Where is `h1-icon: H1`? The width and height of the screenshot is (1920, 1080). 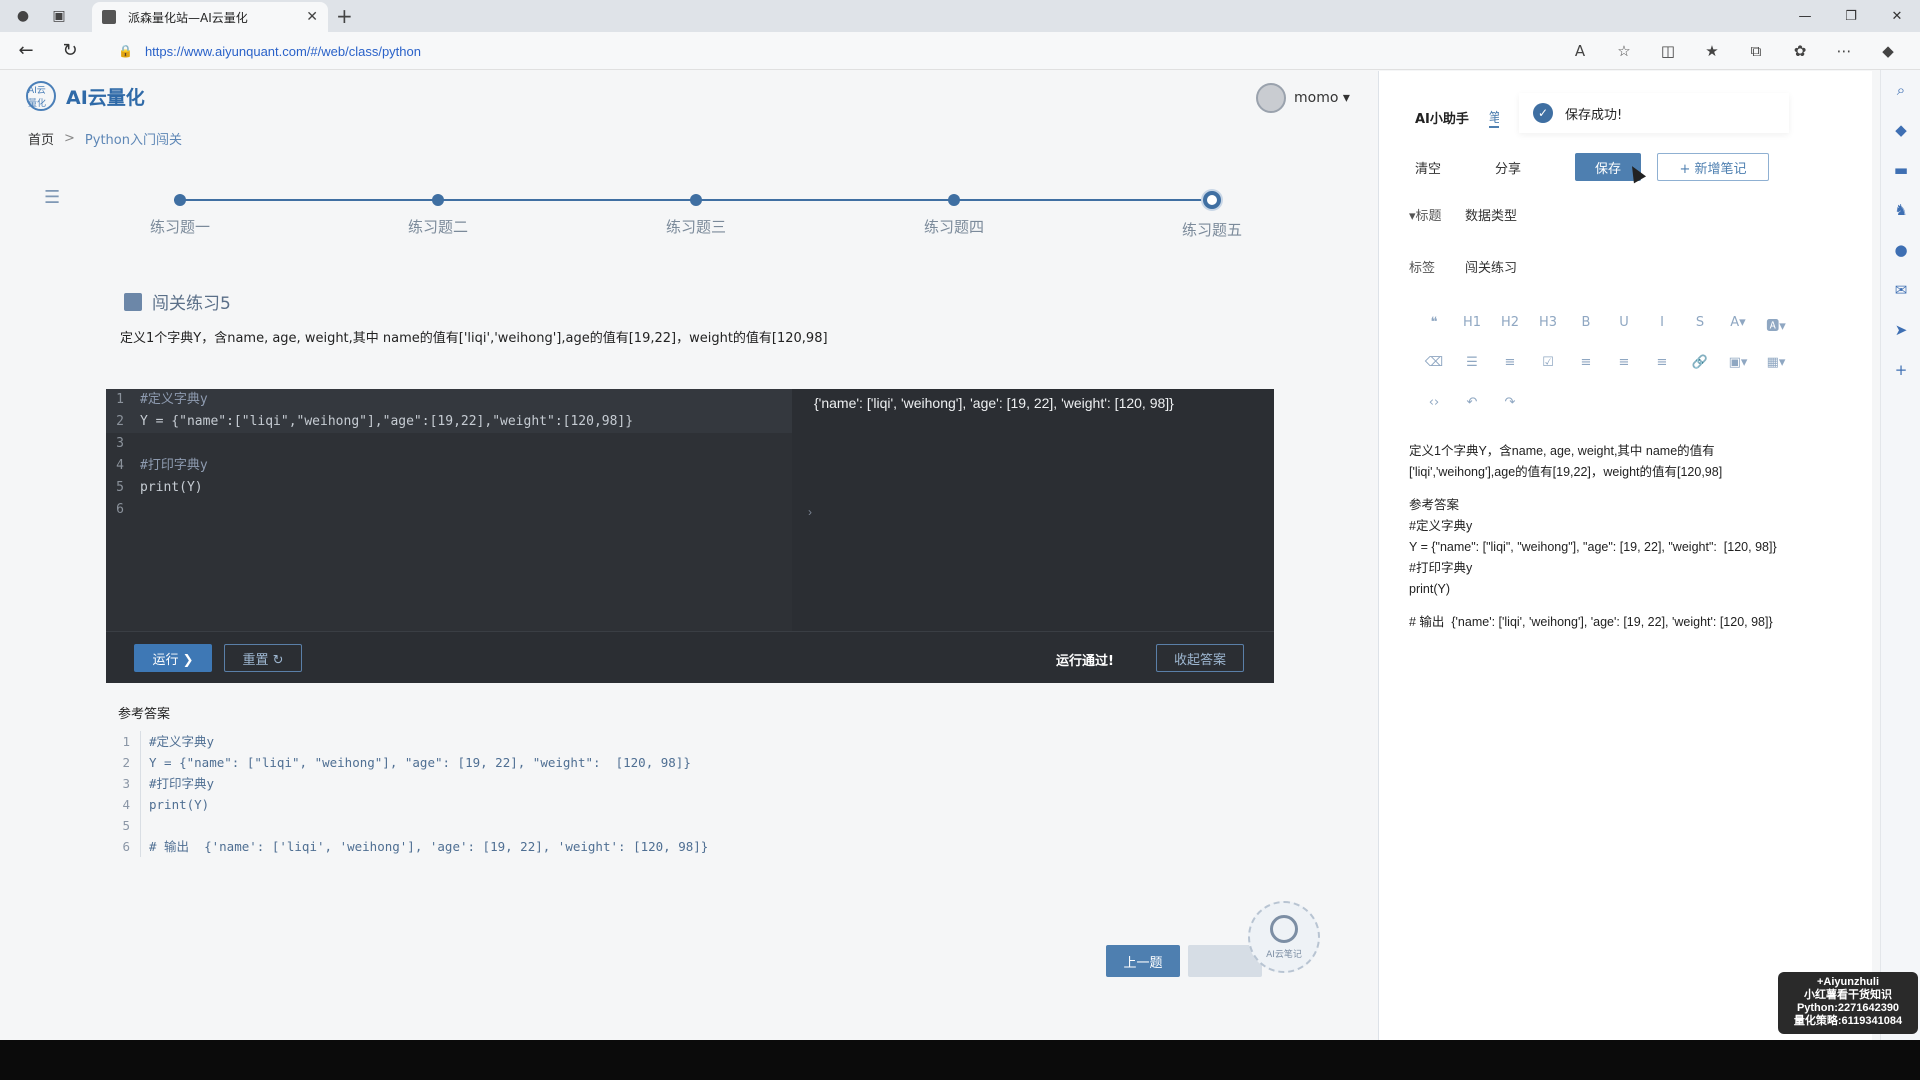 h1-icon: H1 is located at coordinates (1472, 324).